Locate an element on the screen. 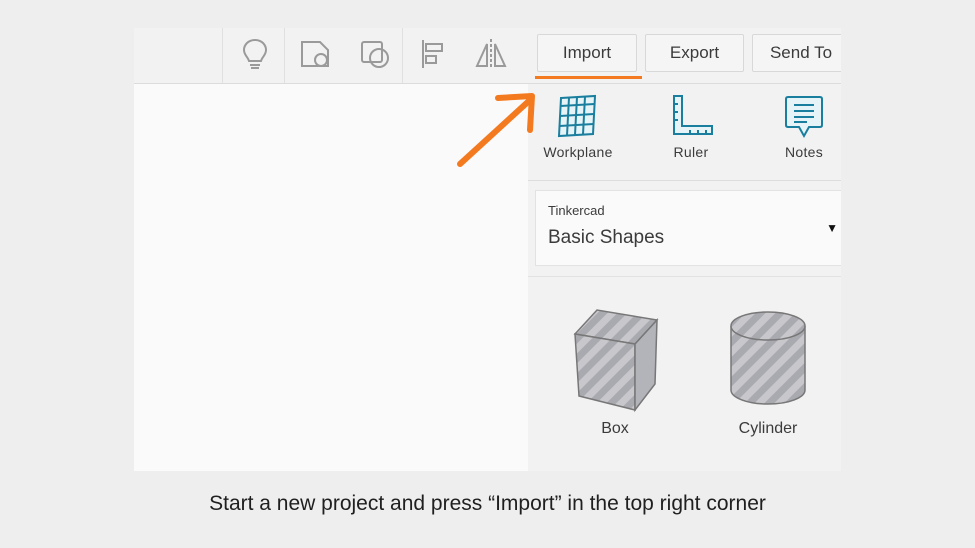  workplane-label: Workplane is located at coordinates (578, 152).